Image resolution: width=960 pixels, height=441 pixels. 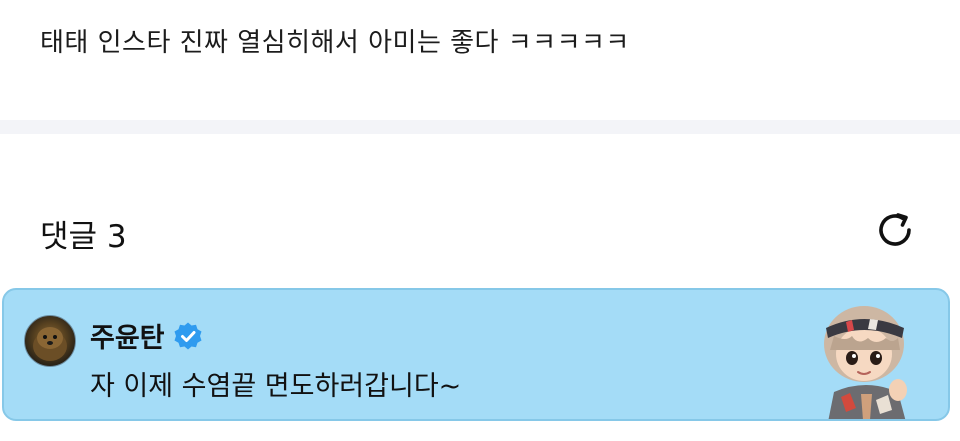 I want to click on refresh-button, so click(x=895, y=230).